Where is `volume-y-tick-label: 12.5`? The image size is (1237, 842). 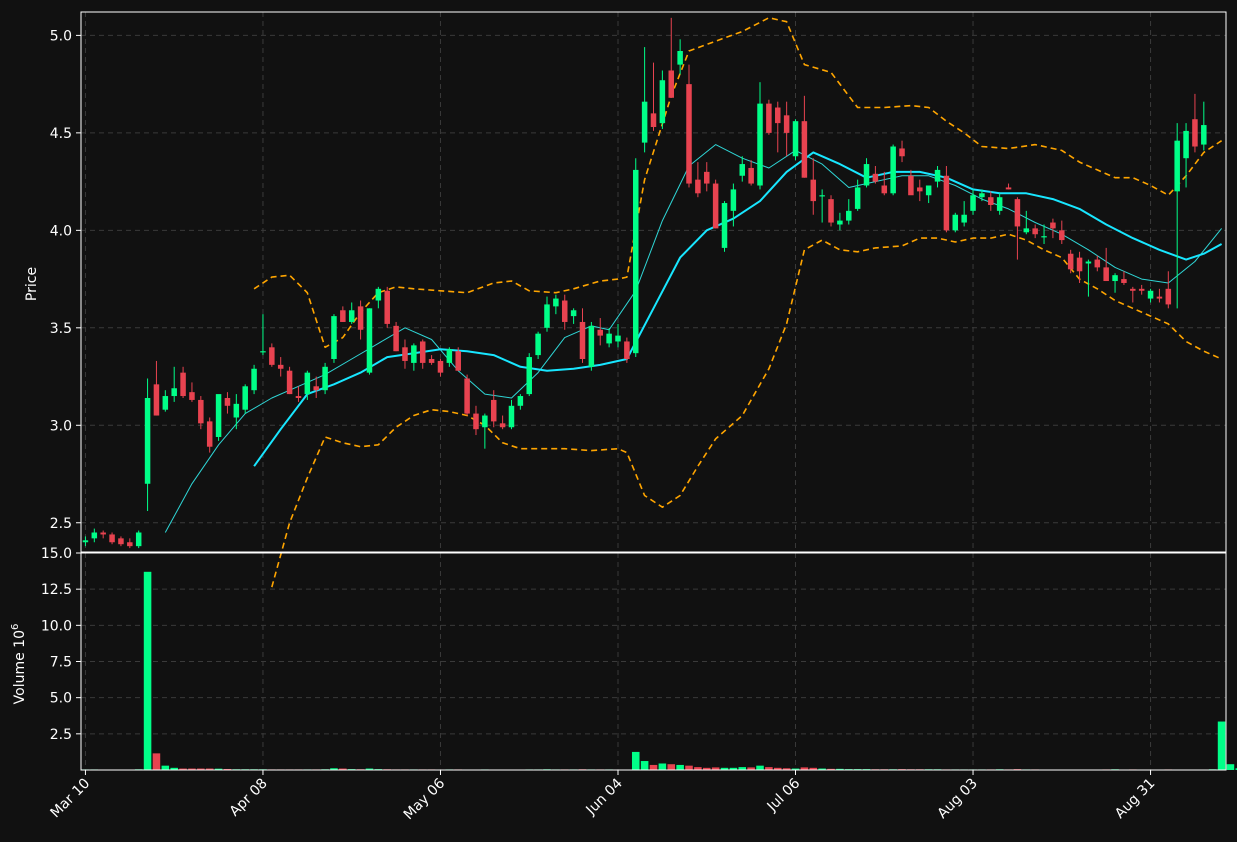 volume-y-tick-label: 12.5 is located at coordinates (56, 590).